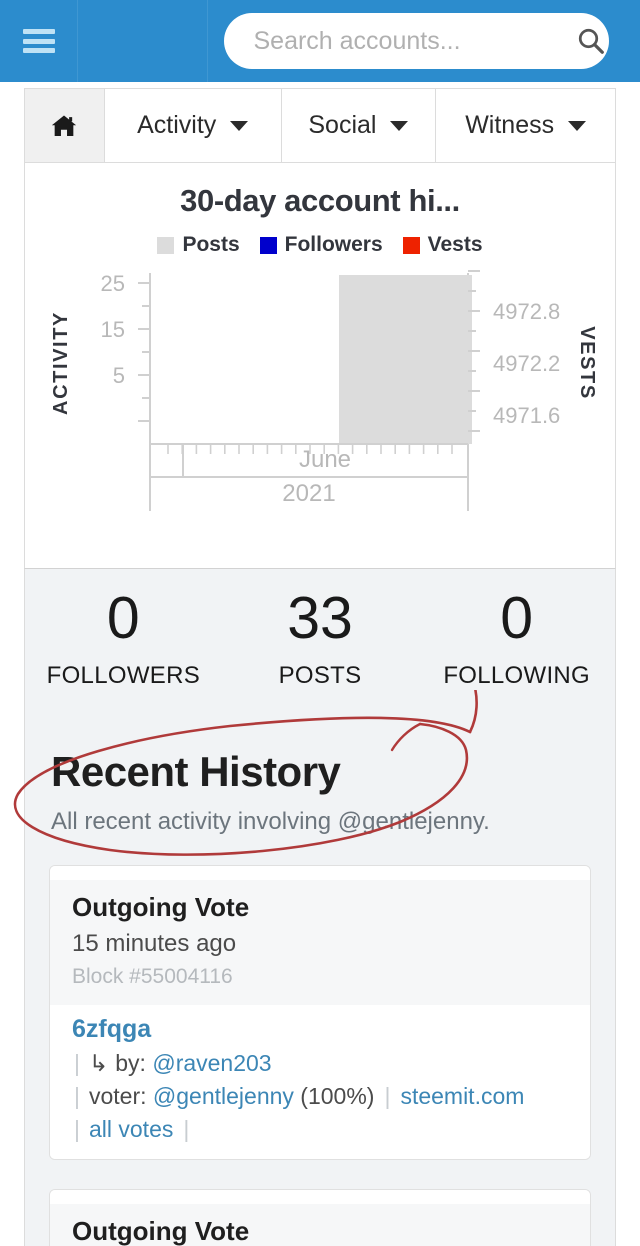 The width and height of the screenshot is (640, 1246). I want to click on page-title: Recent History, so click(196, 771).